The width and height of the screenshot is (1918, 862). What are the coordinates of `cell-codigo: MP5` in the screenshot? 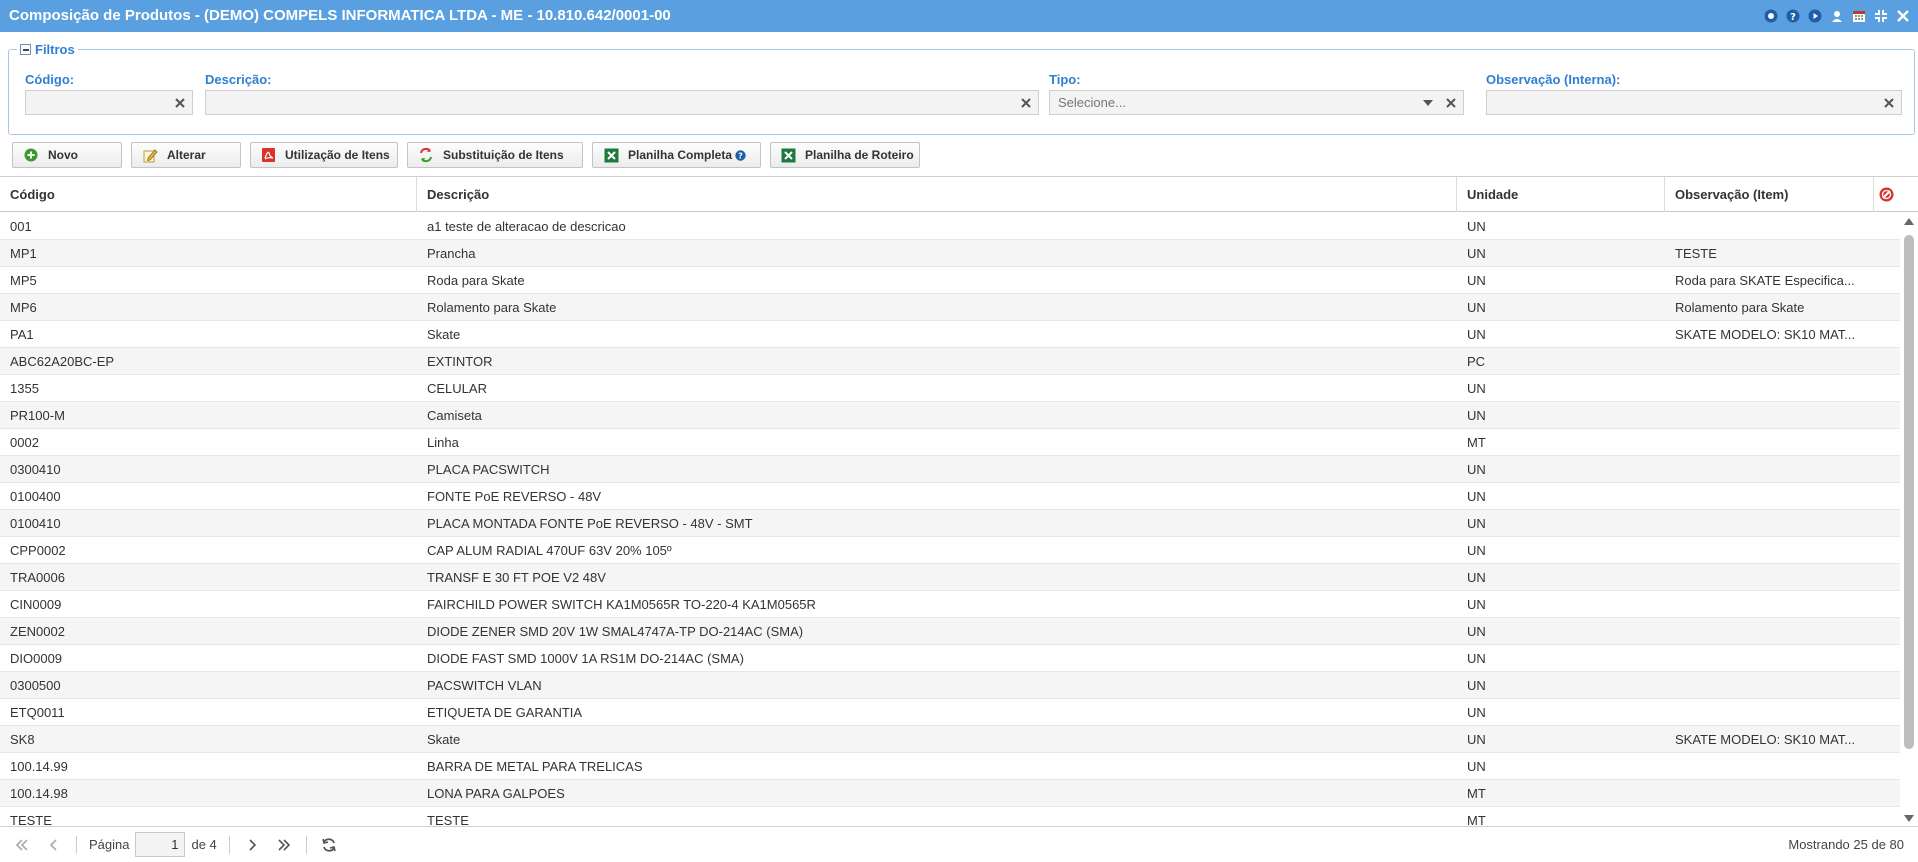 It's located at (23, 280).